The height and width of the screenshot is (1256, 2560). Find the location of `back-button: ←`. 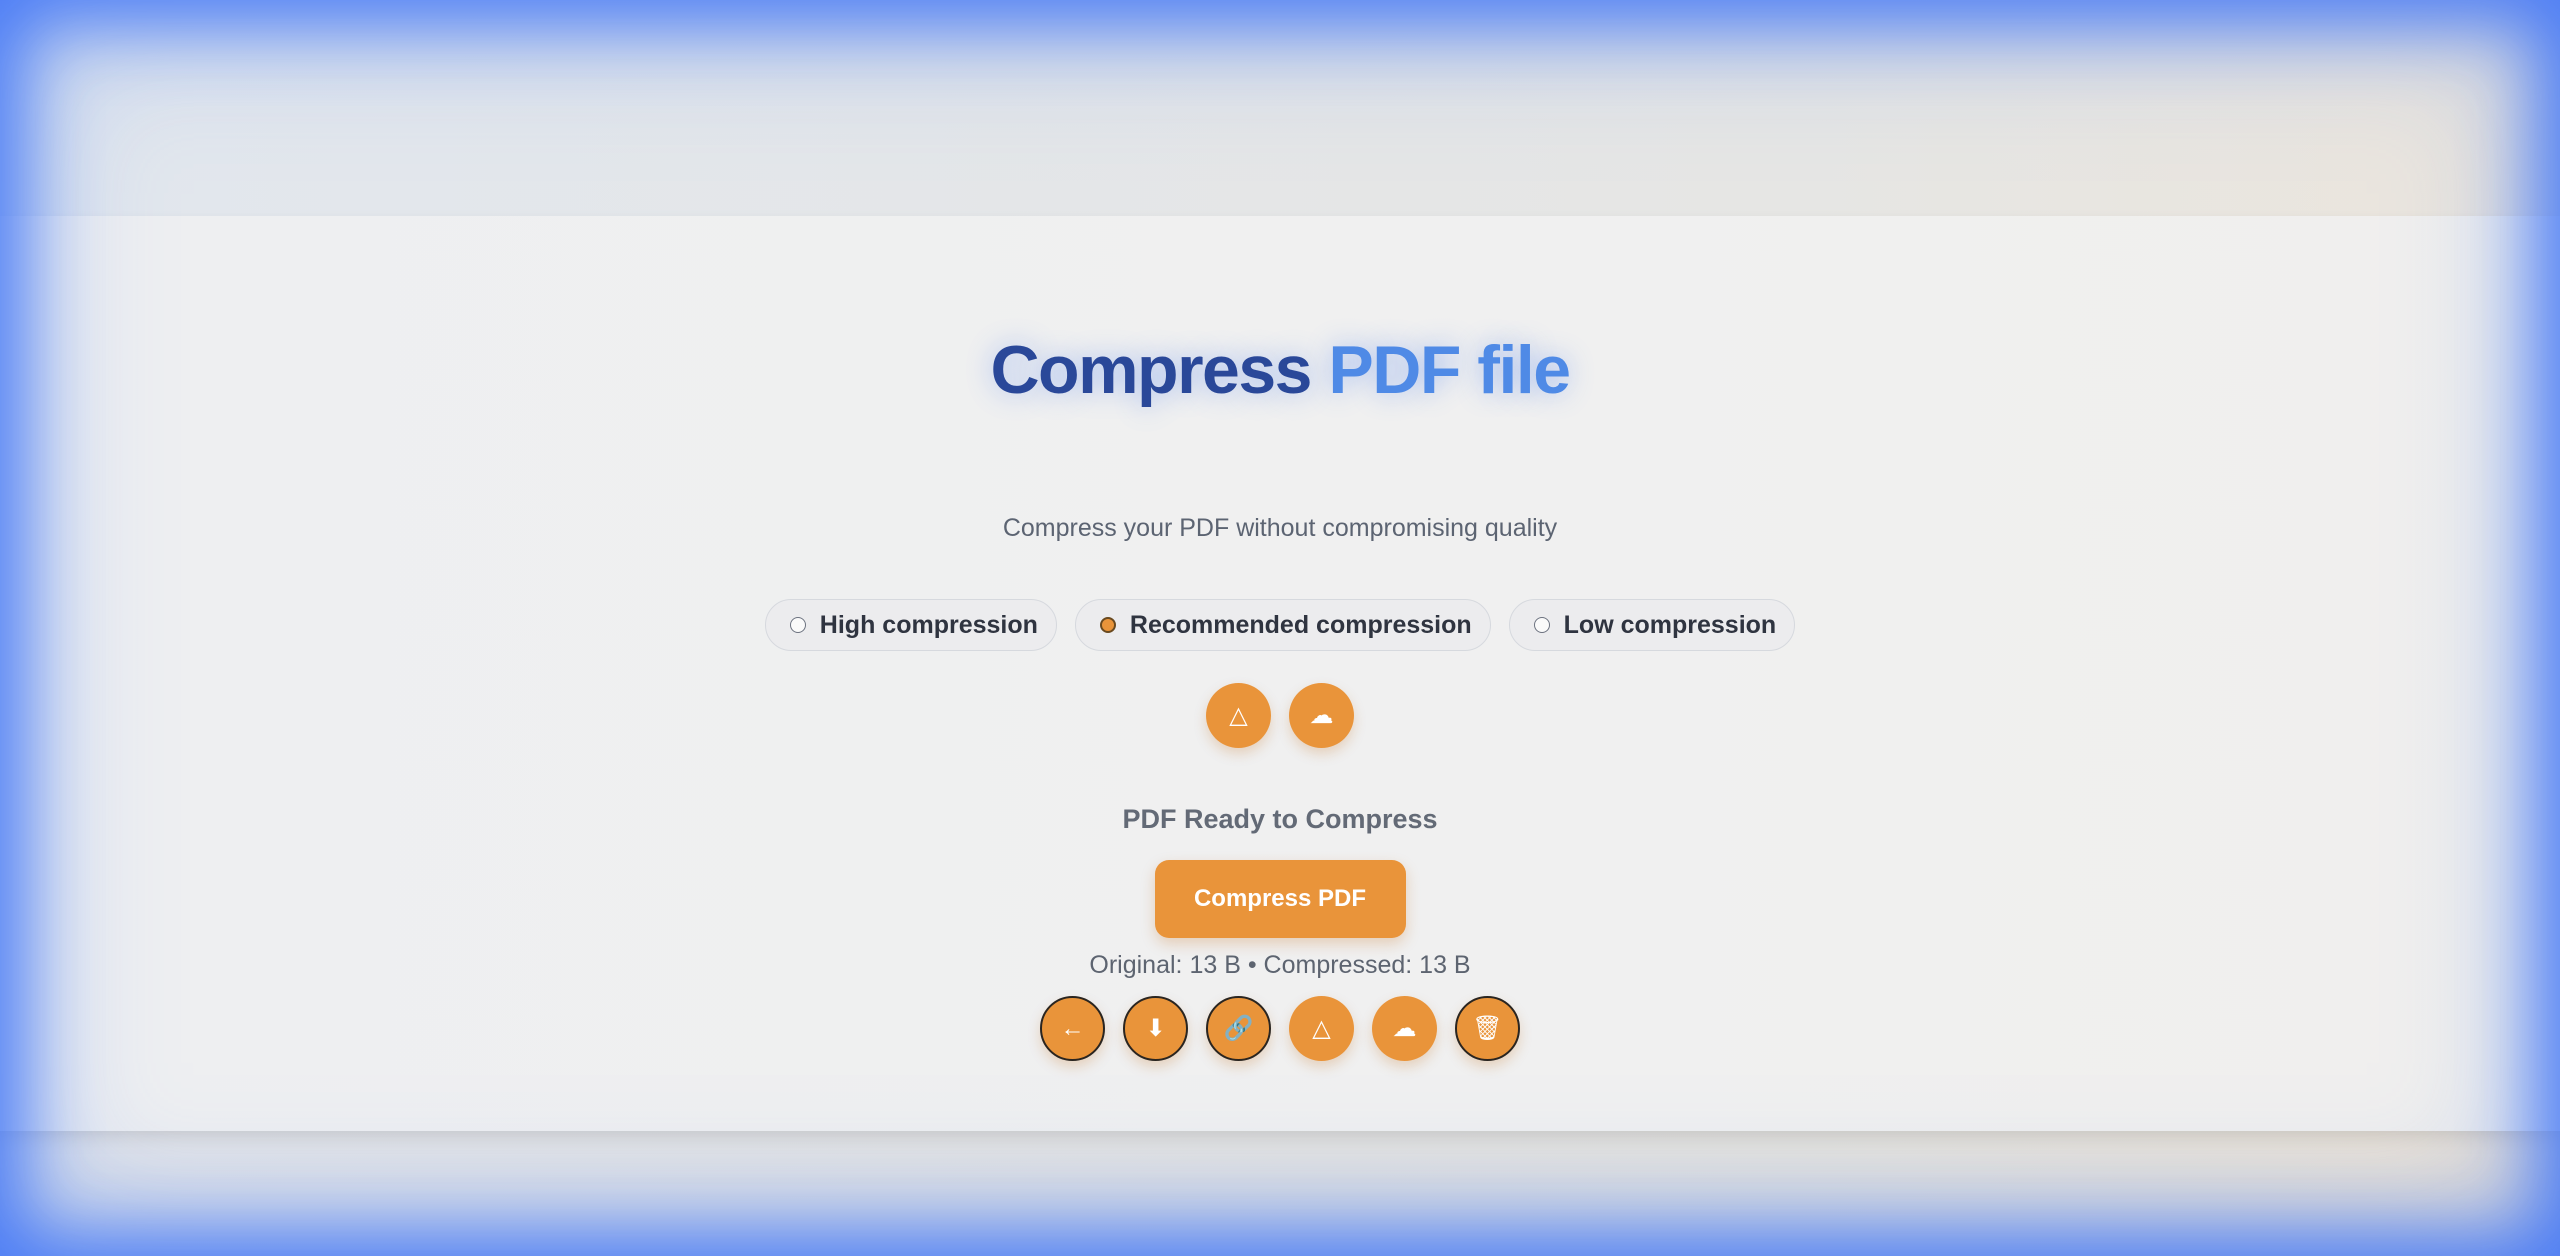

back-button: ← is located at coordinates (1072, 1028).